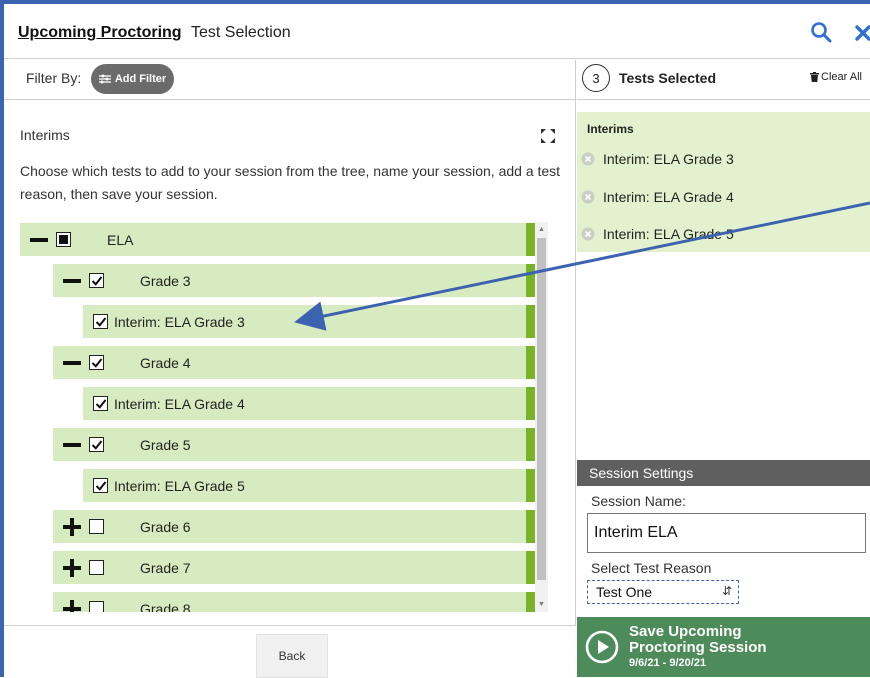  Describe the element at coordinates (292, 656) in the screenshot. I see `back-button: Back` at that location.